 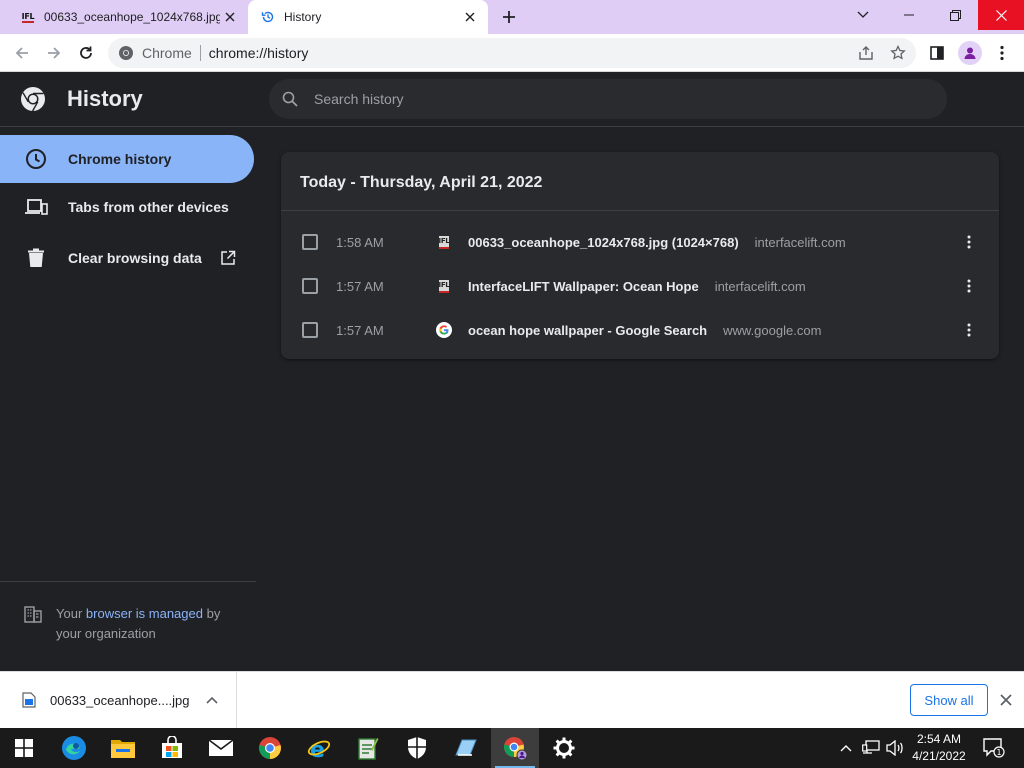 I want to click on search-box, so click(x=608, y=99).